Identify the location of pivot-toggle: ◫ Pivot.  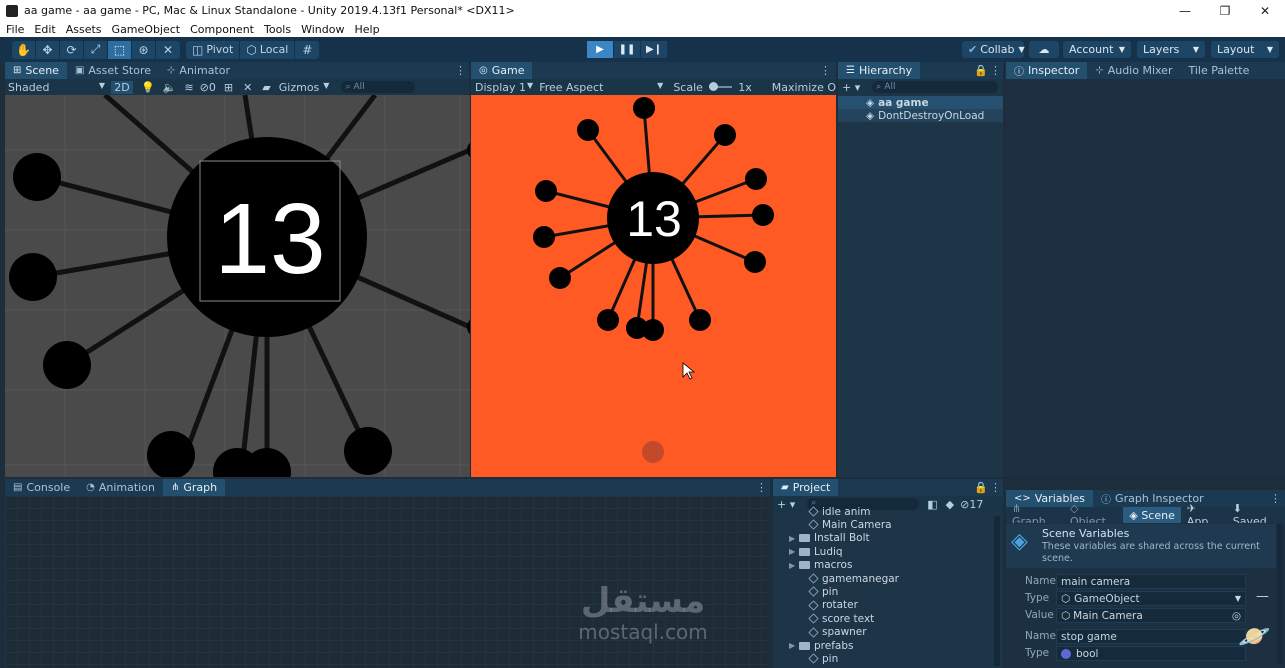
(213, 49).